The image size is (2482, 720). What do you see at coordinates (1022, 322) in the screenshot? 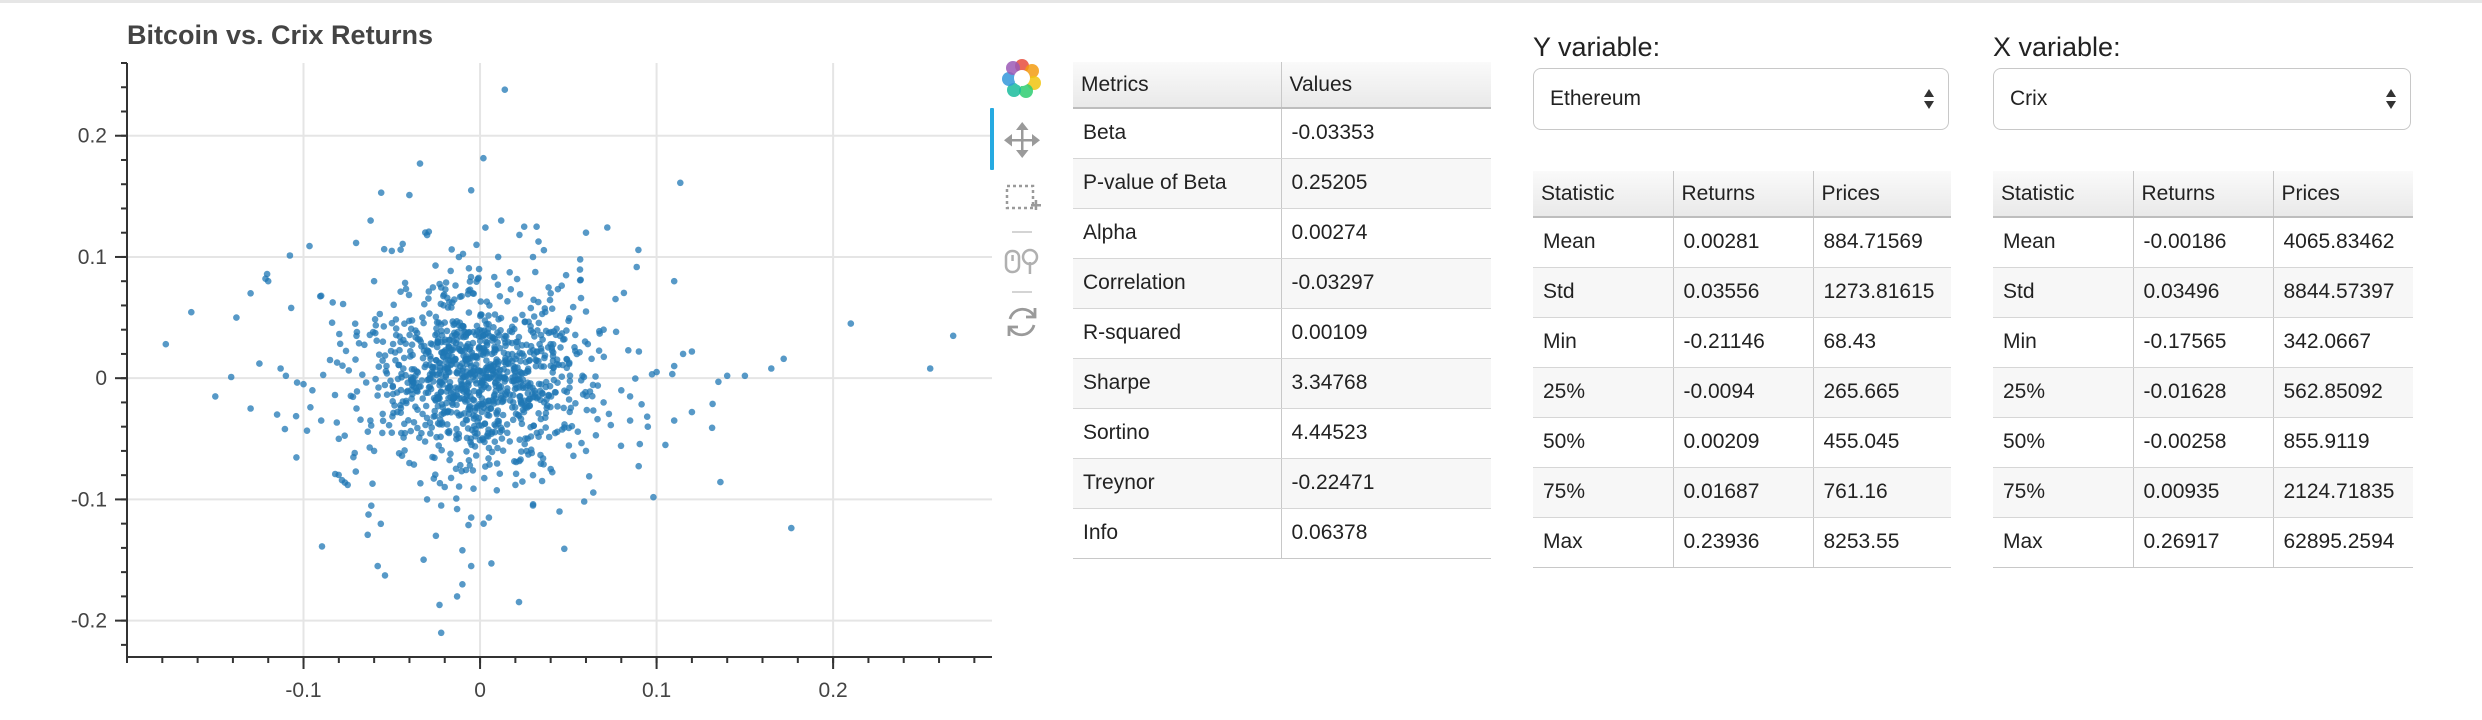
I see `reset-icon` at bounding box center [1022, 322].